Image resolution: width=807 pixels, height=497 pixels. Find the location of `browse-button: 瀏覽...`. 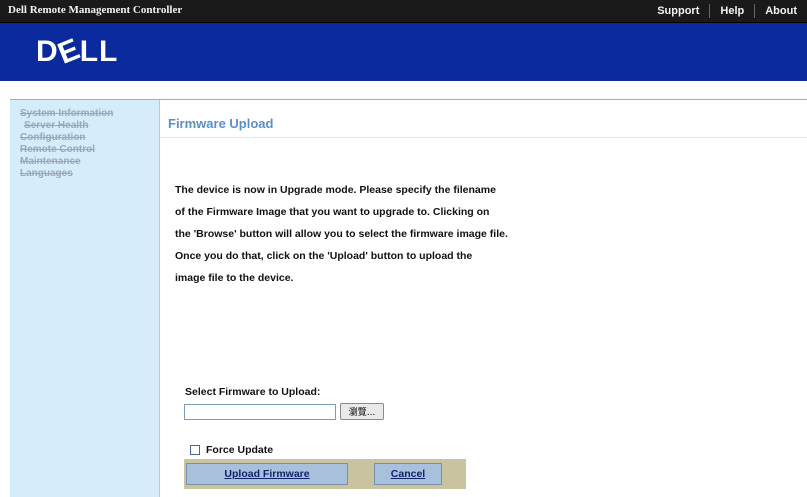

browse-button: 瀏覽... is located at coordinates (362, 411).